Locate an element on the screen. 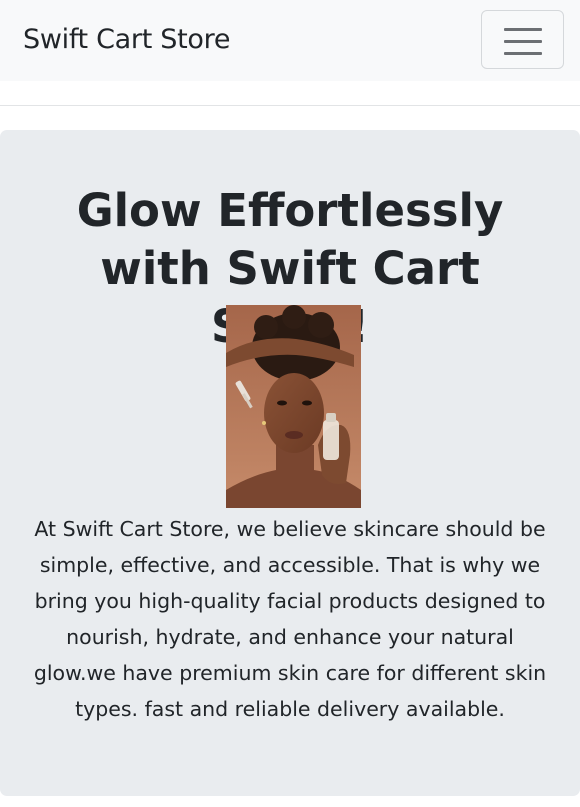 The width and height of the screenshot is (580, 807). brand-link: Swift Cart Store is located at coordinates (126, 40).